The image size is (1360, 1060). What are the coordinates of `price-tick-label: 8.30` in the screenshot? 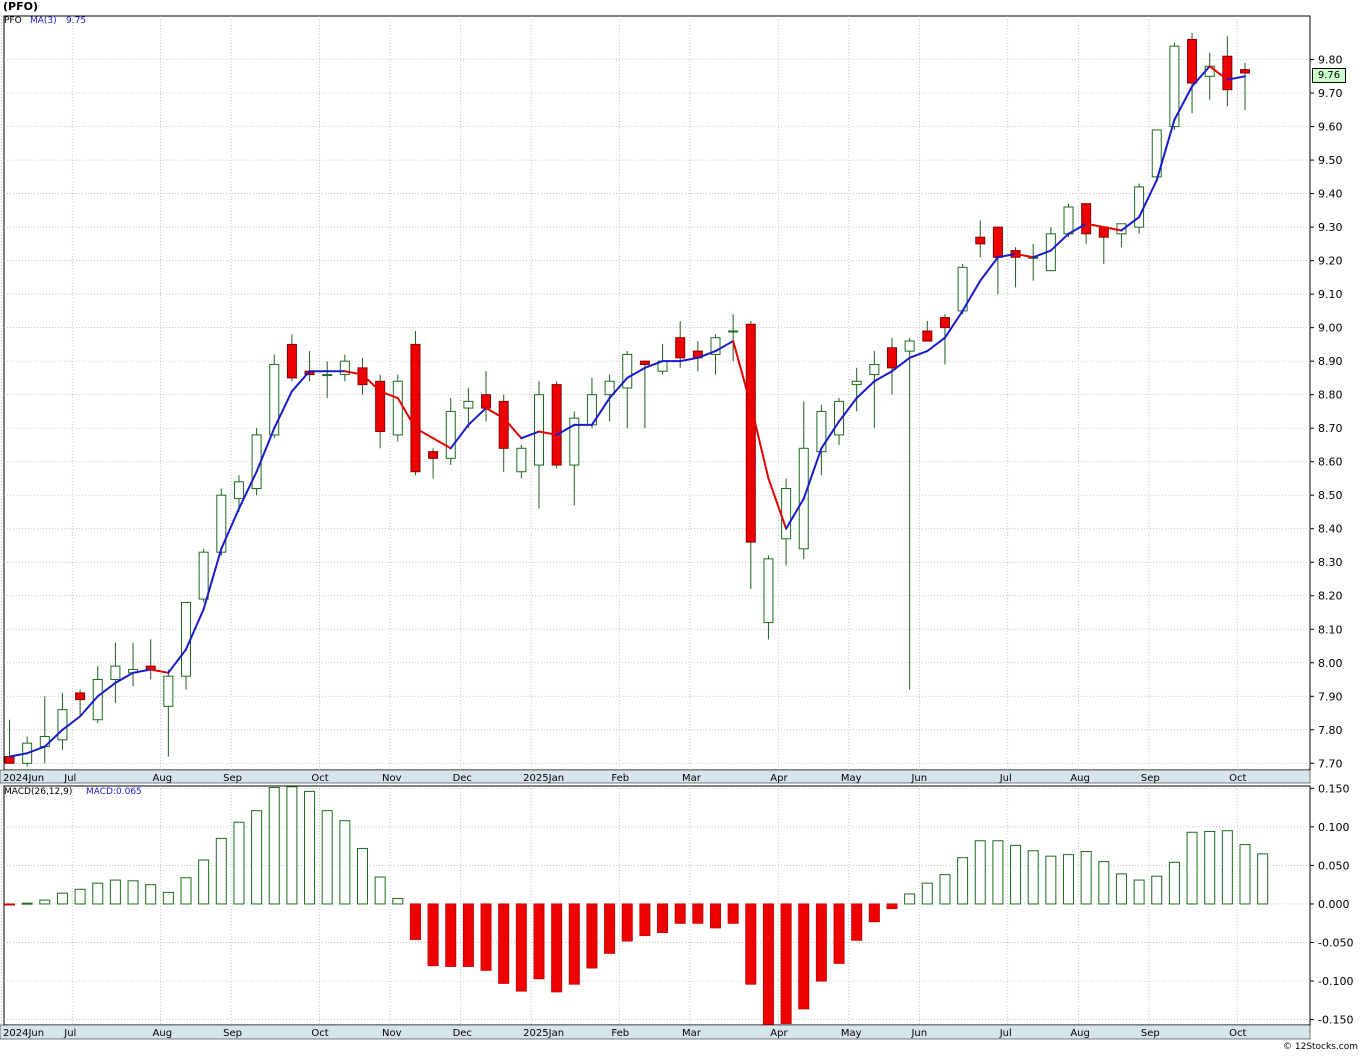 It's located at (1330, 562).